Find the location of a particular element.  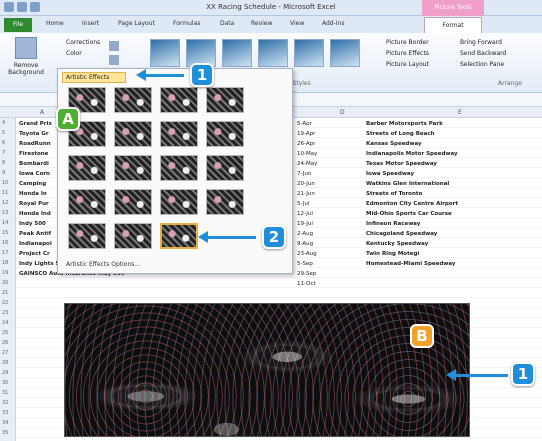

table-cell: Streets of Toronto is located at coordinates (394, 194).